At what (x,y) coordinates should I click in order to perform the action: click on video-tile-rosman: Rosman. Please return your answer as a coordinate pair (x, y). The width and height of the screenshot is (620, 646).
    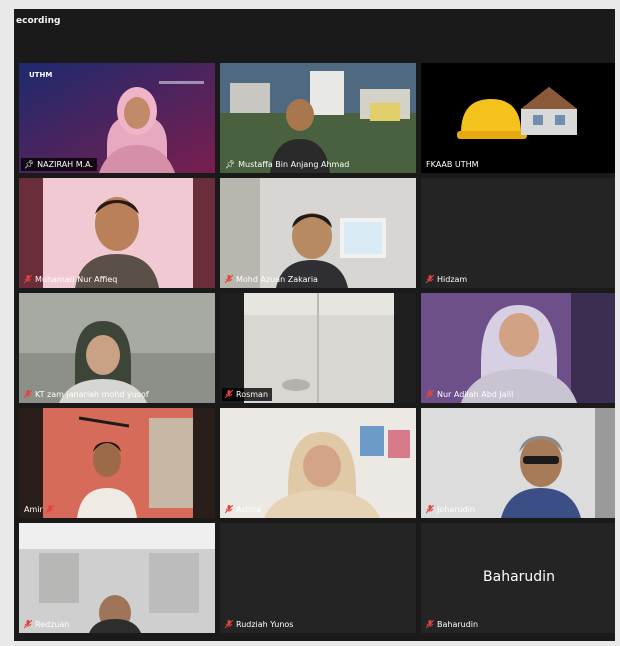
    Looking at the image, I should click on (318, 348).